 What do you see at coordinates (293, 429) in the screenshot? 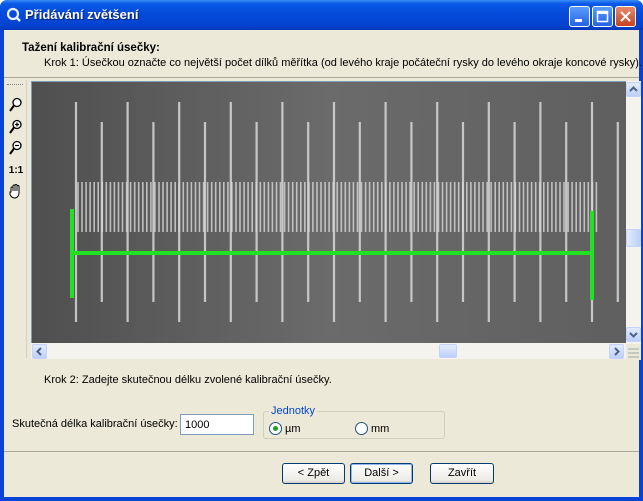
I see `unit-um-label: µm` at bounding box center [293, 429].